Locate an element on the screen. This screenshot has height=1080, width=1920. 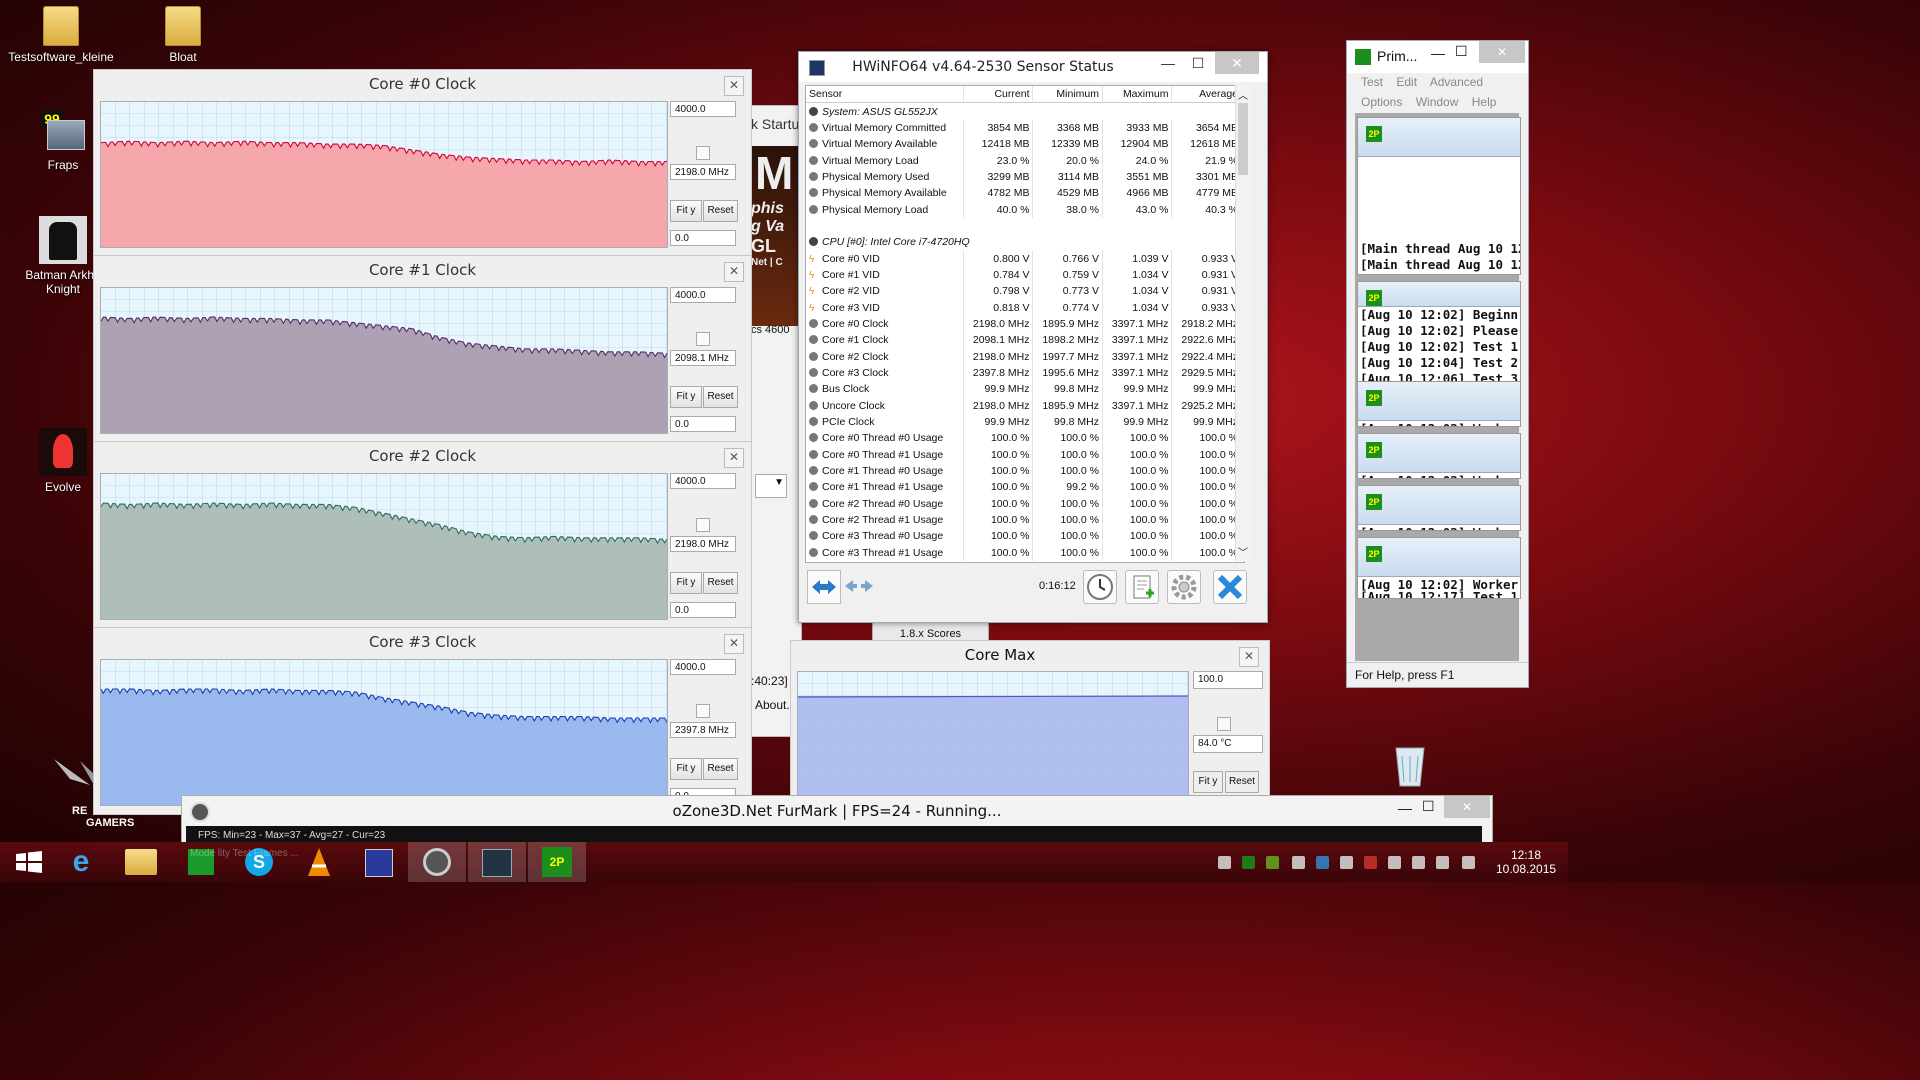
group-row: System: ASUS GL552JX is located at coordinates (1024, 111).